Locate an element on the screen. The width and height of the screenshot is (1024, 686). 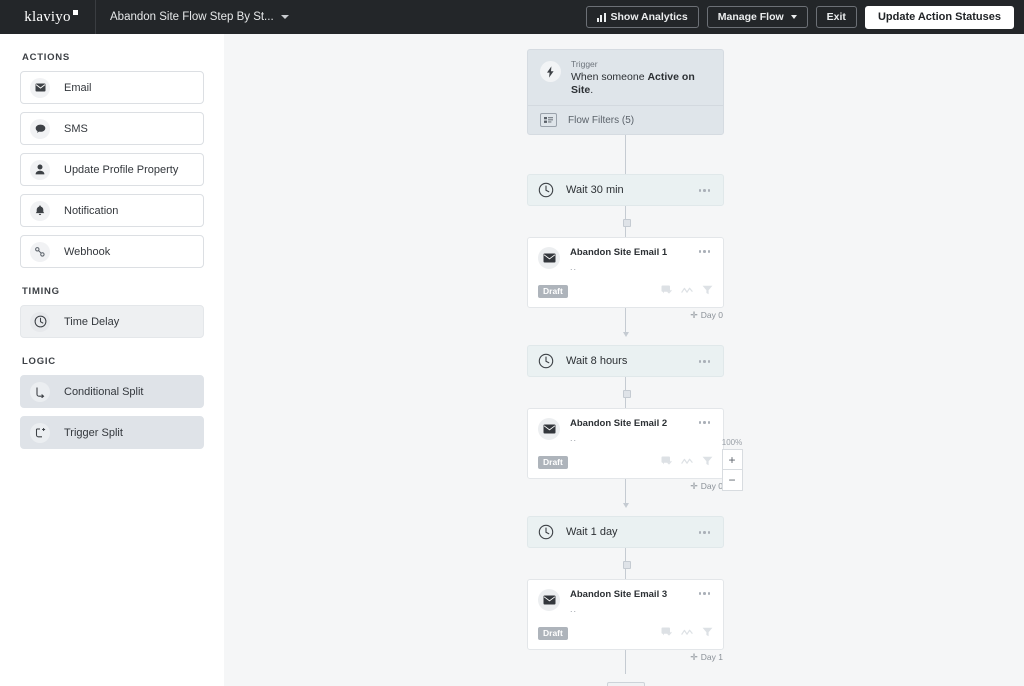
email-card-meta: Abandon Site Email 2 .. is located at coordinates (633, 430).